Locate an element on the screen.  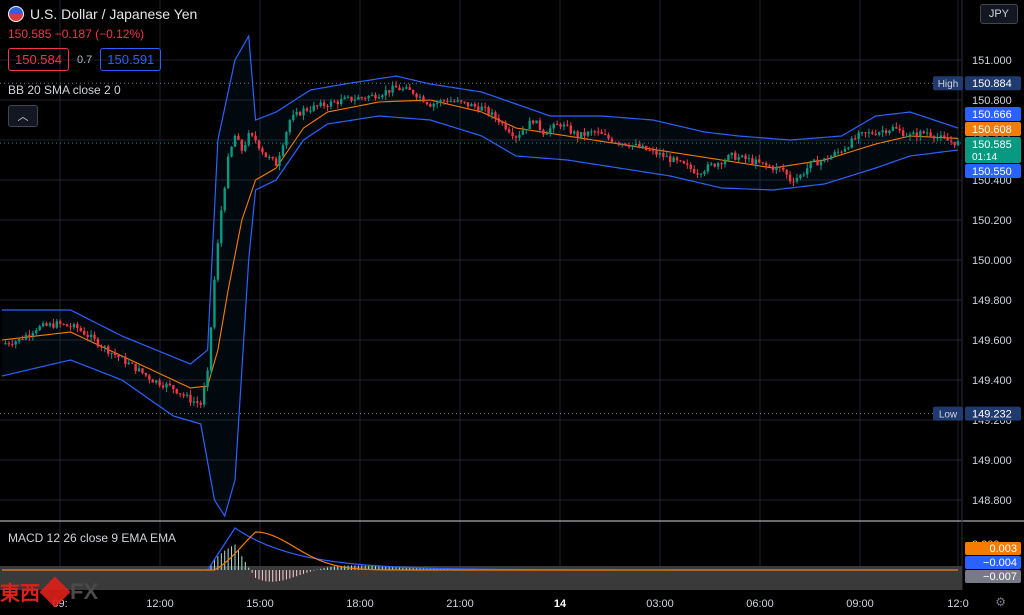
time-tick-label: 03:00 is located at coordinates (660, 604).